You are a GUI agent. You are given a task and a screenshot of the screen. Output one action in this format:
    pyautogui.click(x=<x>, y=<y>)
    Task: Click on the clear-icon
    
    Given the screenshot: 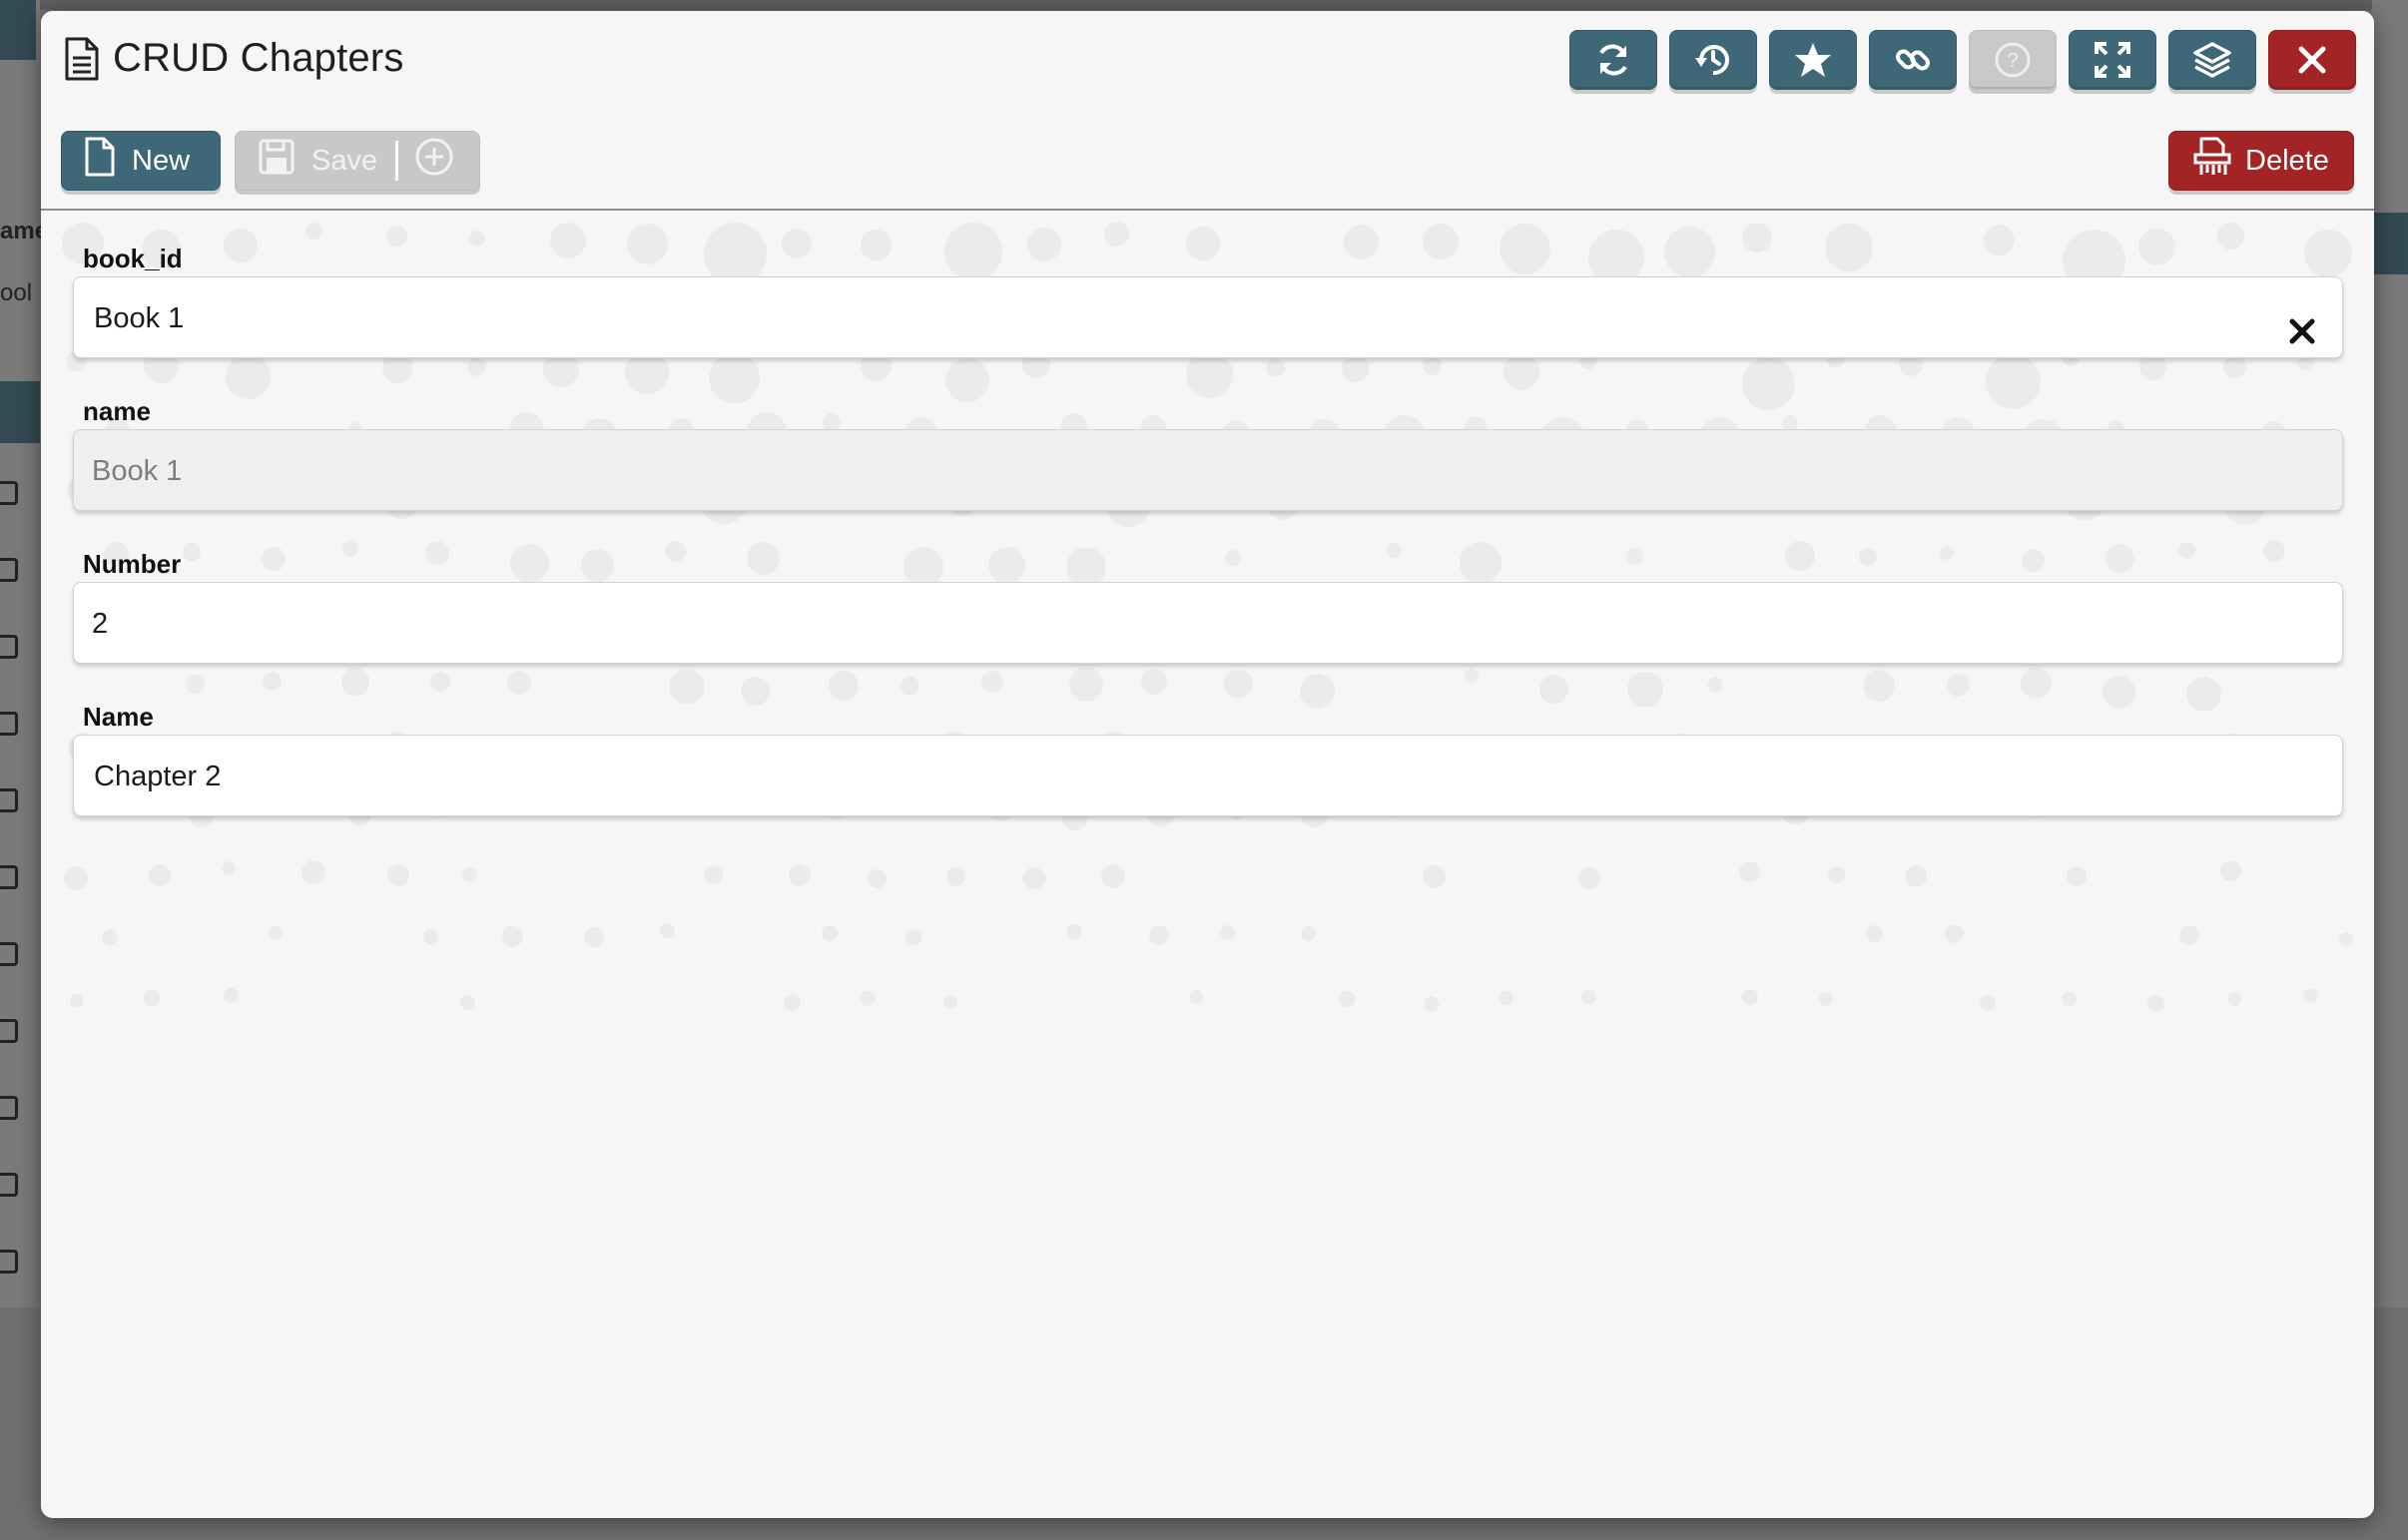 What is the action you would take?
    pyautogui.click(x=2302, y=321)
    